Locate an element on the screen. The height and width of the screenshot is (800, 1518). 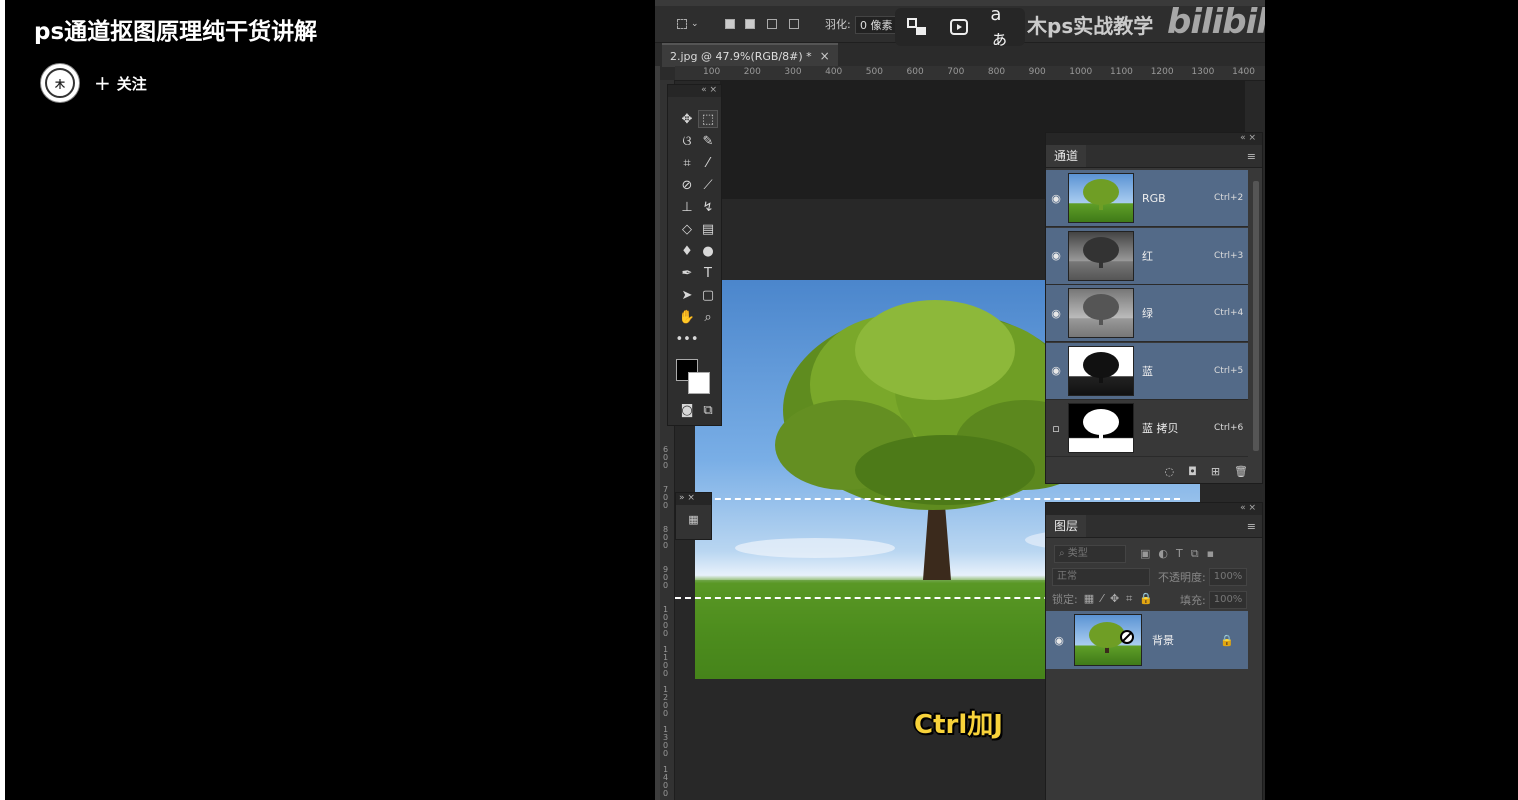
gradient-tool-icon: ▤ is located at coordinates (708, 229).